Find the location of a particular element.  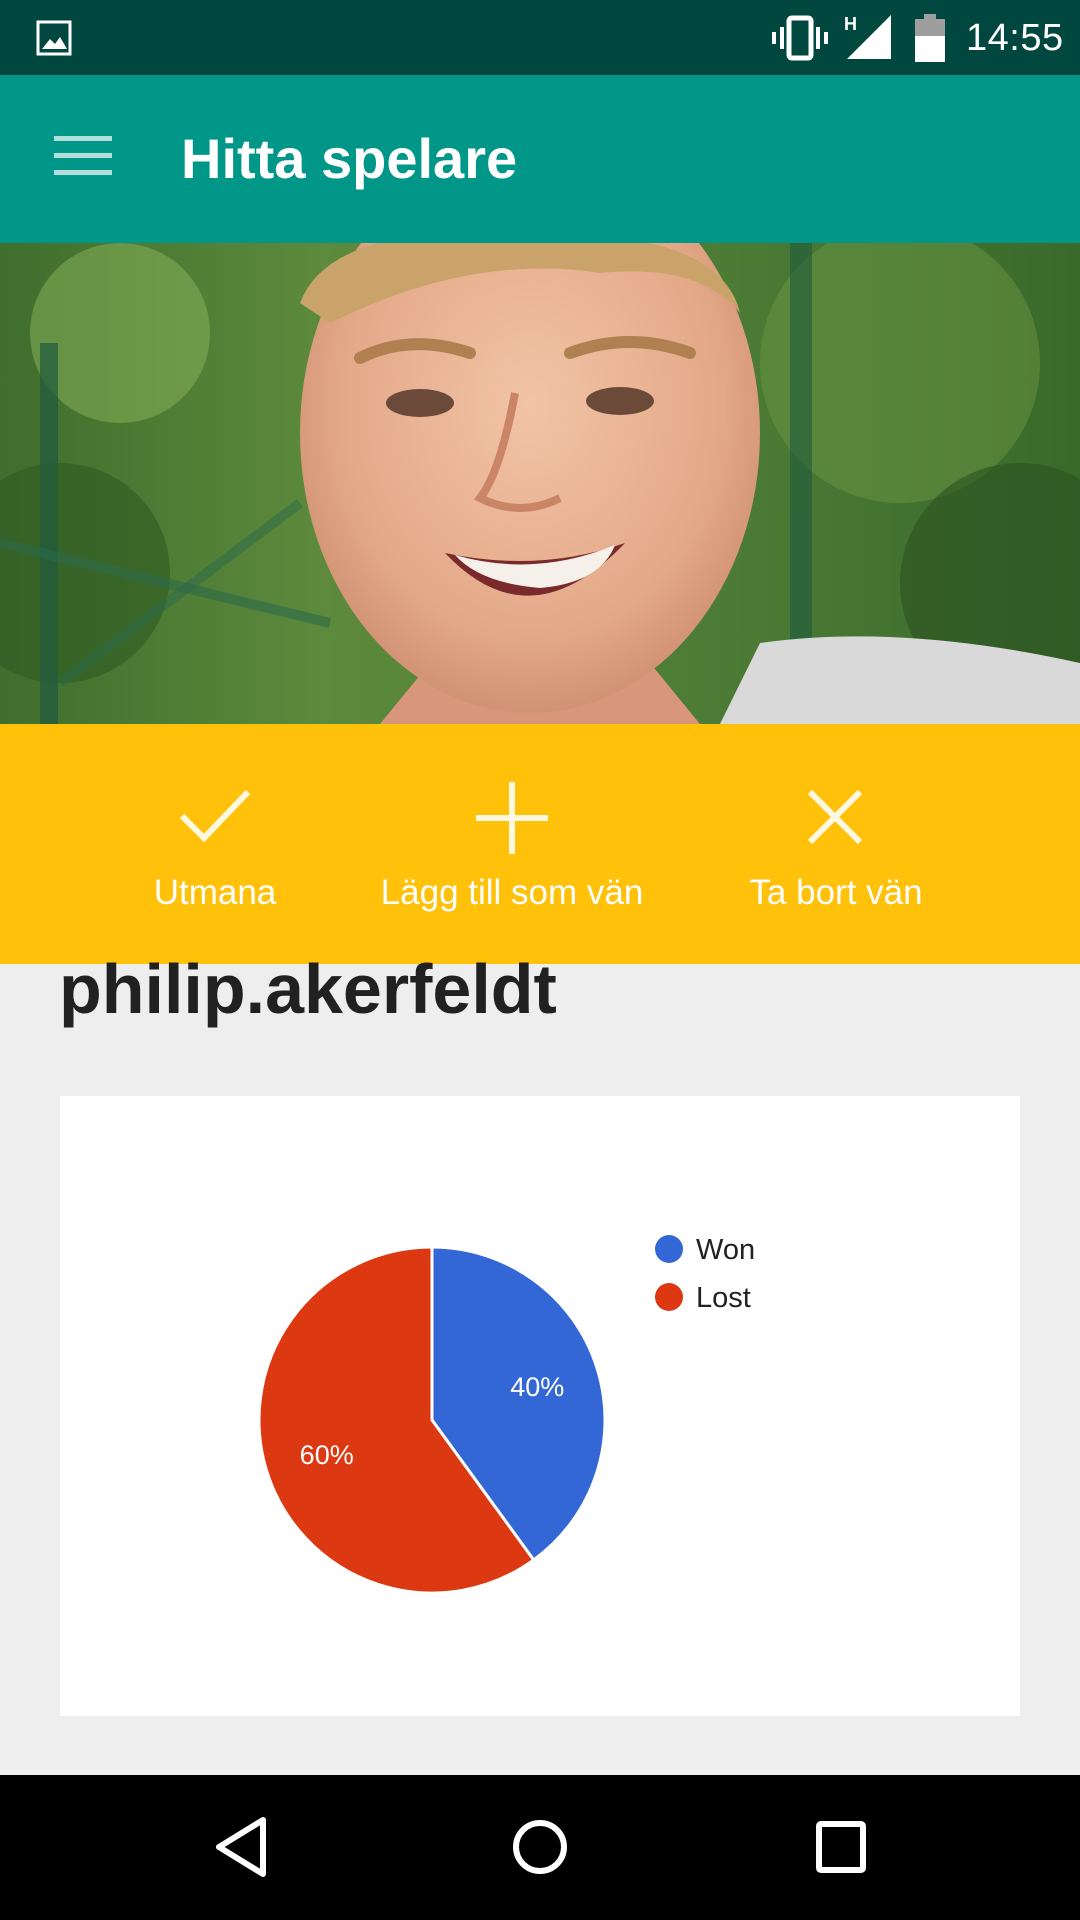

status-clock: 14:55 is located at coordinates (1015, 38).